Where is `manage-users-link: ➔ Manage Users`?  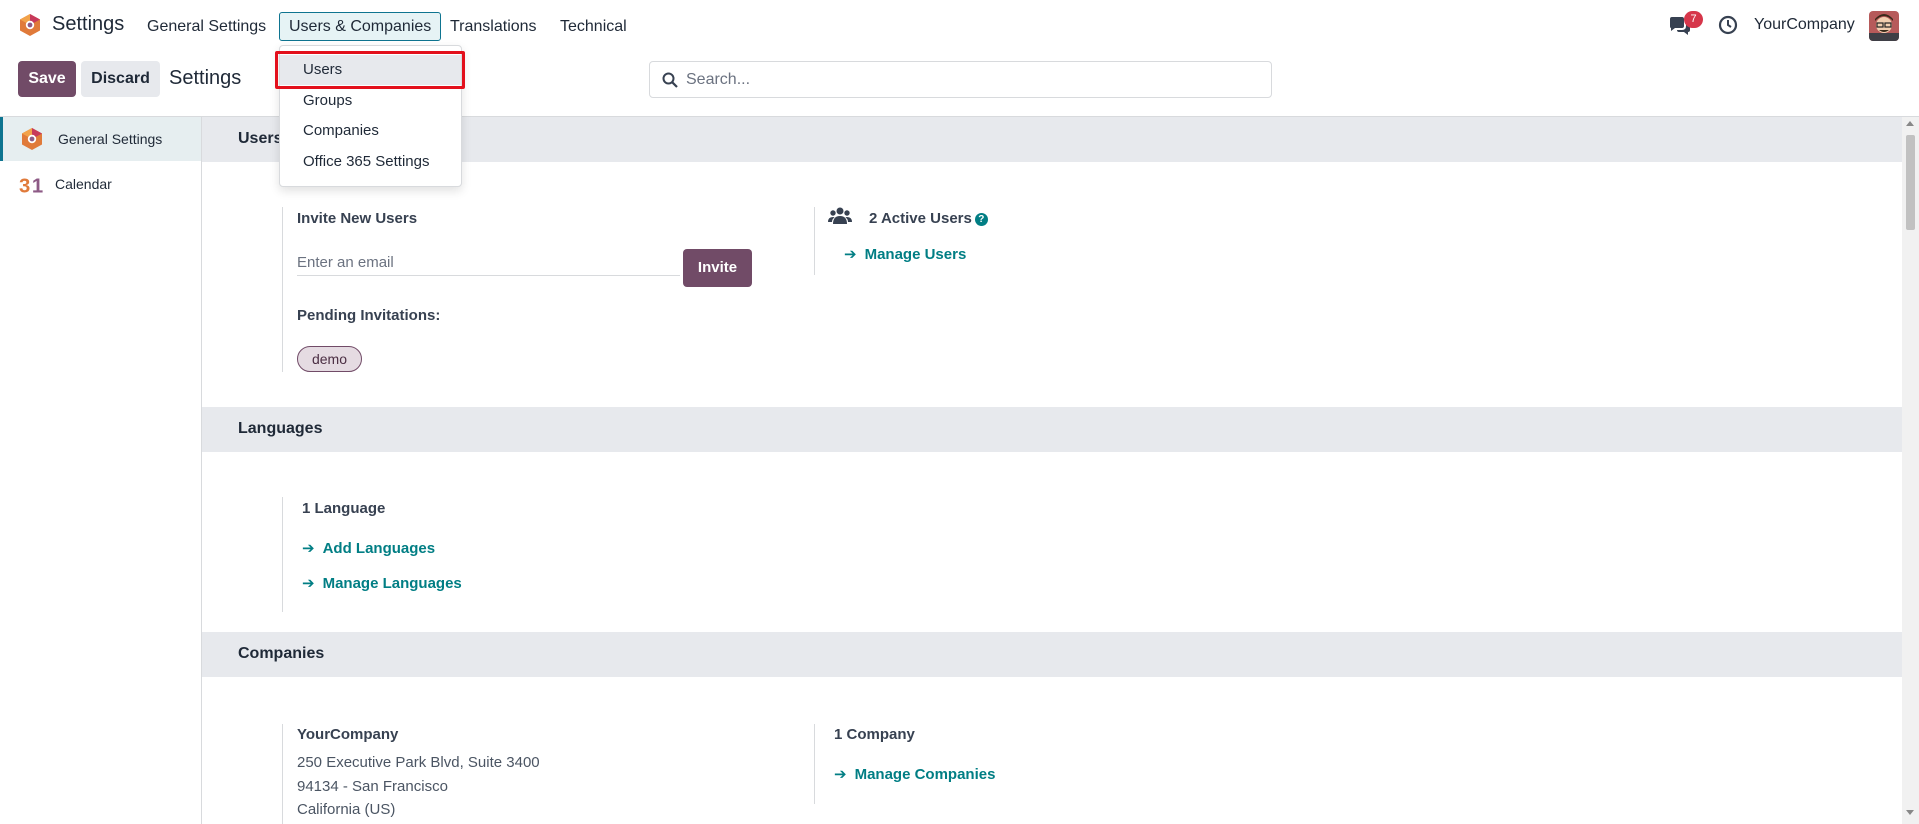 manage-users-link: ➔ Manage Users is located at coordinates (905, 254).